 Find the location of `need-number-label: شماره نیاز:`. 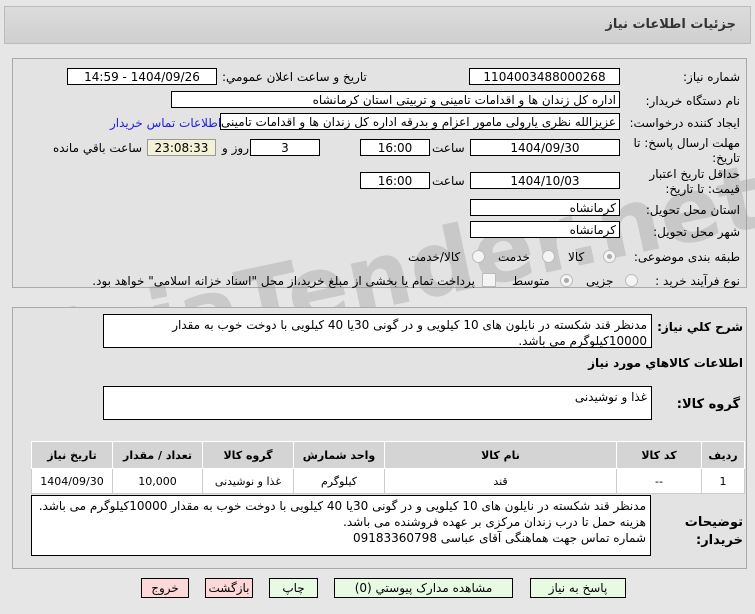

need-number-label: شماره نیاز: is located at coordinates (711, 77).